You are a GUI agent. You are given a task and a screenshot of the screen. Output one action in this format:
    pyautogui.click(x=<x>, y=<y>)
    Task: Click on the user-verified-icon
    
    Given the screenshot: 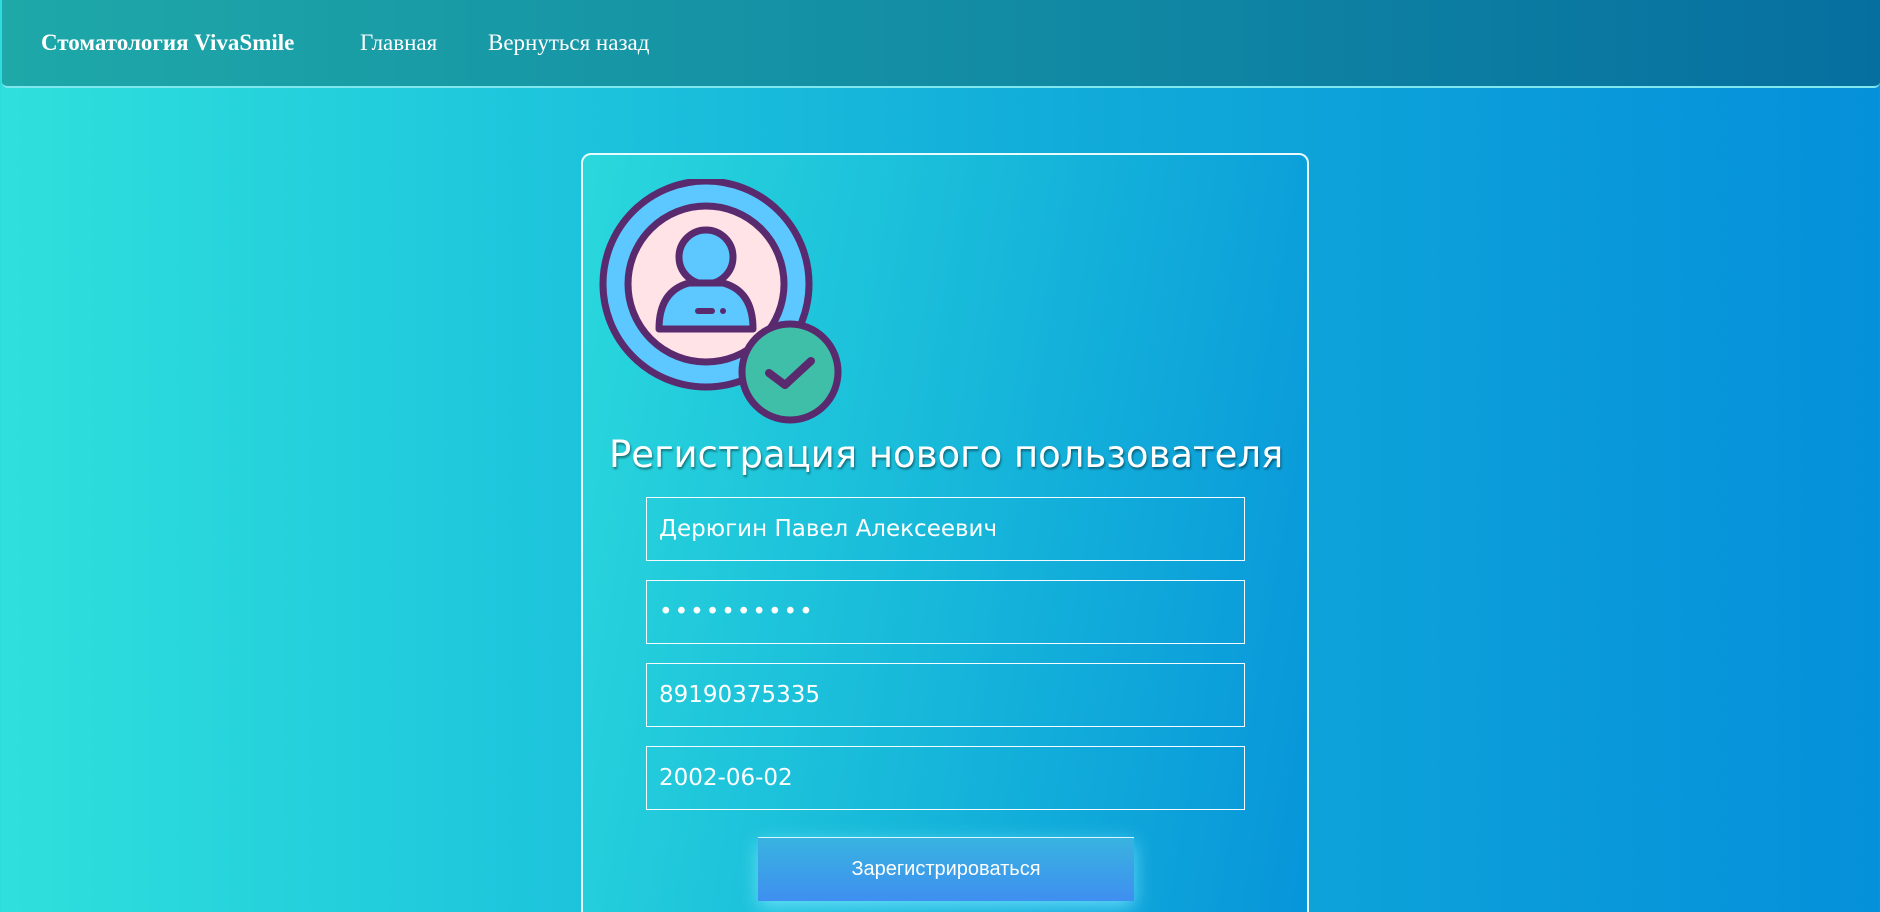 What is the action you would take?
    pyautogui.click(x=720, y=301)
    